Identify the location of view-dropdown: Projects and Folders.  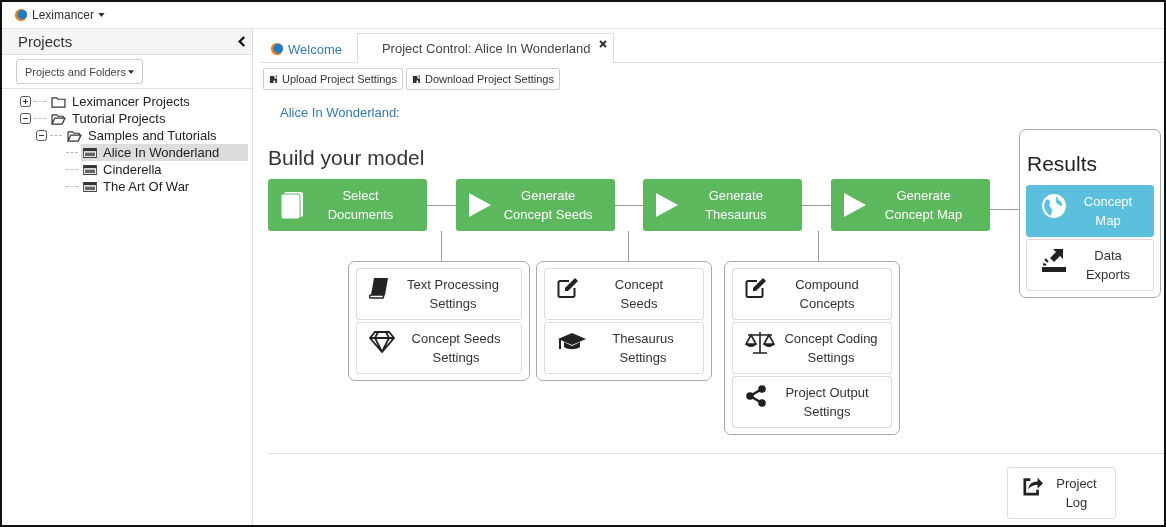
(79, 71).